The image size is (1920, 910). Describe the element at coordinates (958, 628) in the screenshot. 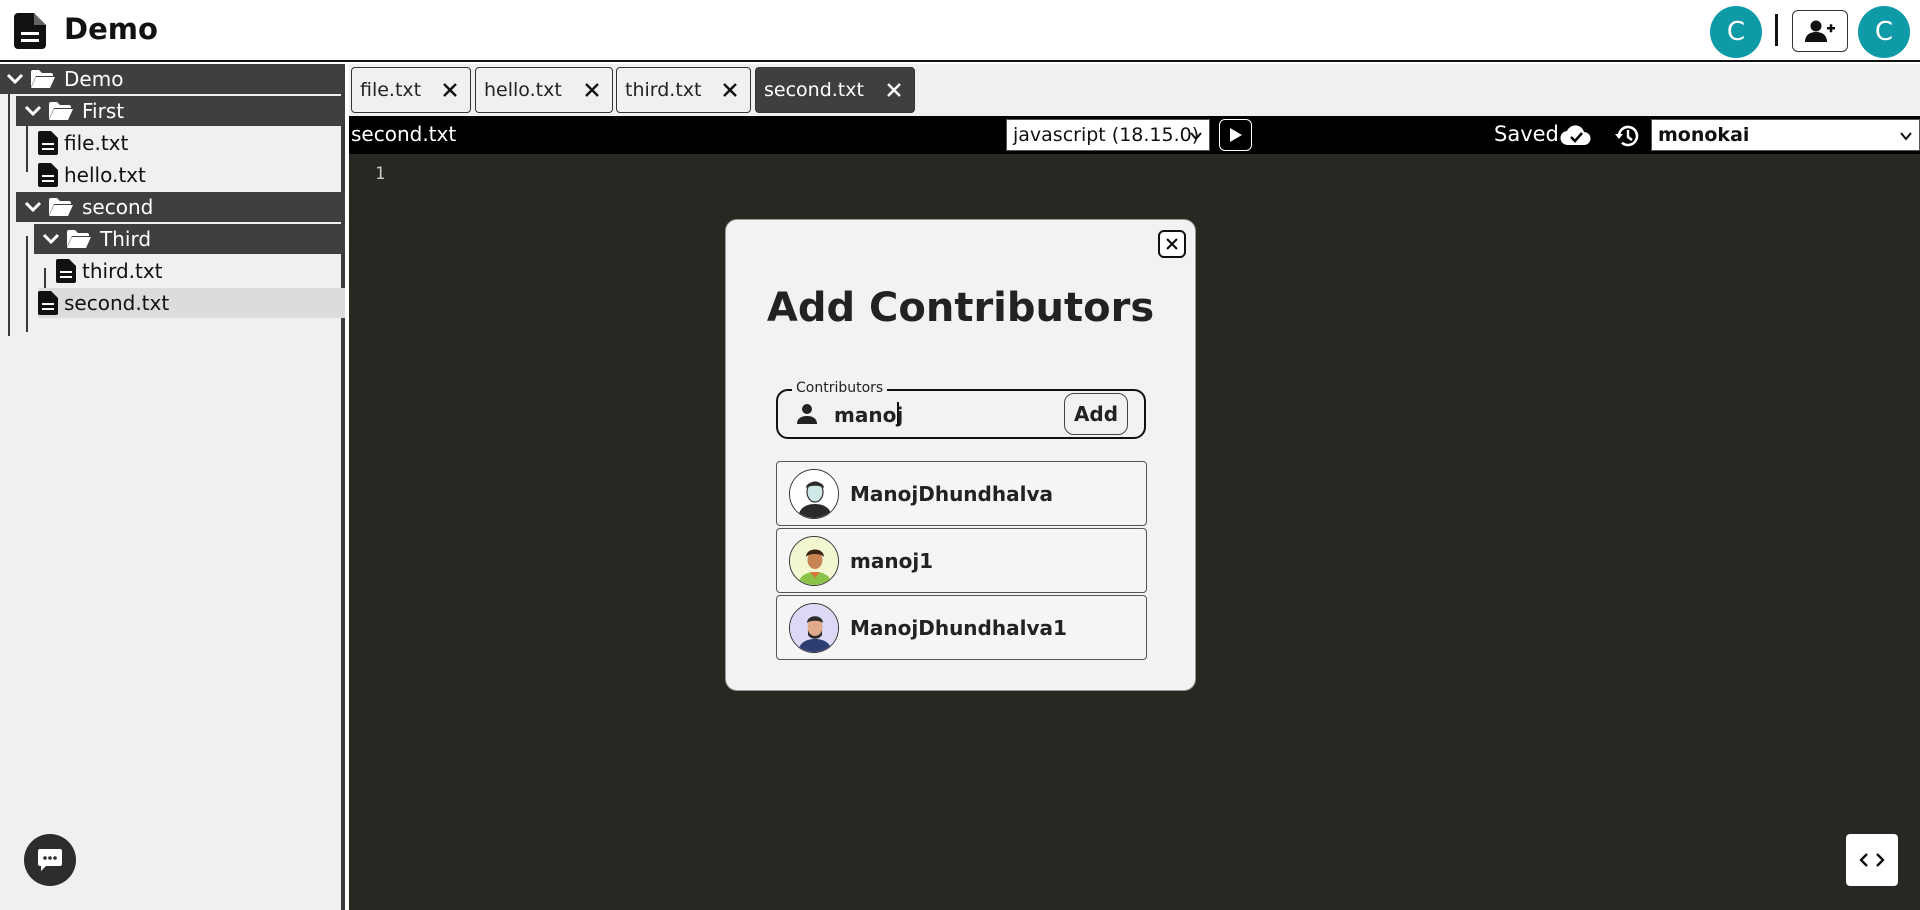

I see `result-name: ManojDhundhalva1` at that location.